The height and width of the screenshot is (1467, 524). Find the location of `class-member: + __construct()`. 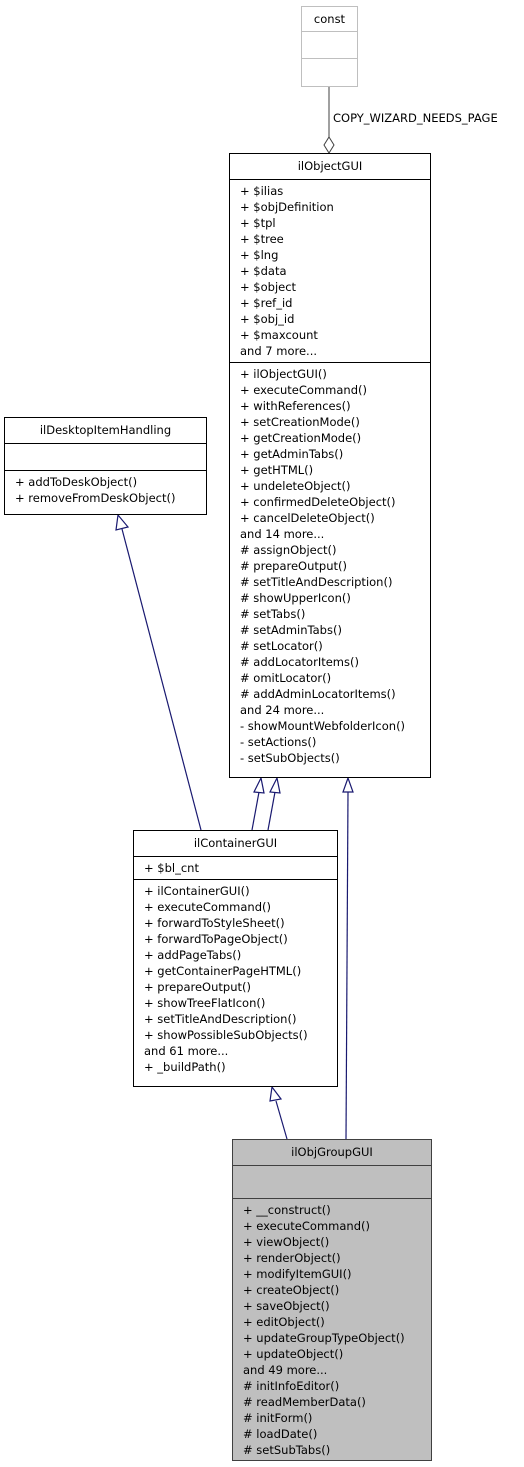

class-member: + __construct() is located at coordinates (287, 1210).